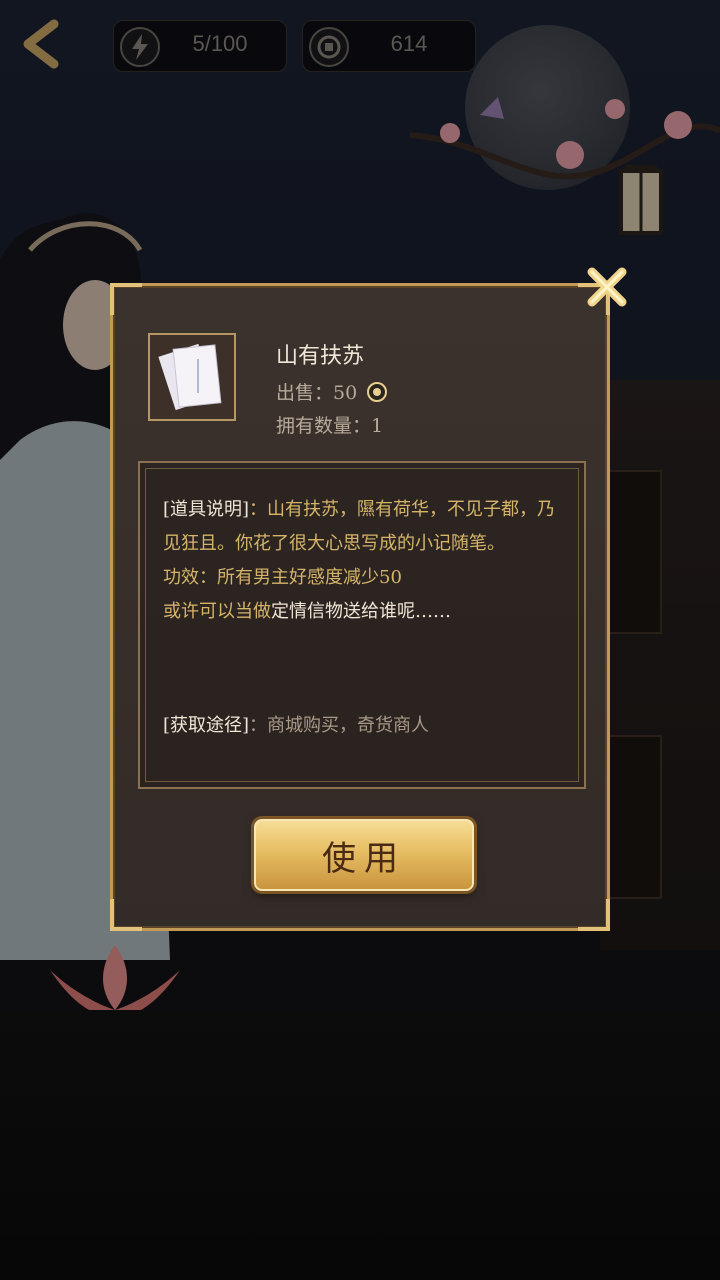 The width and height of the screenshot is (720, 1280). What do you see at coordinates (206, 725) in the screenshot?
I see `acquire-label: [获取途径]` at bounding box center [206, 725].